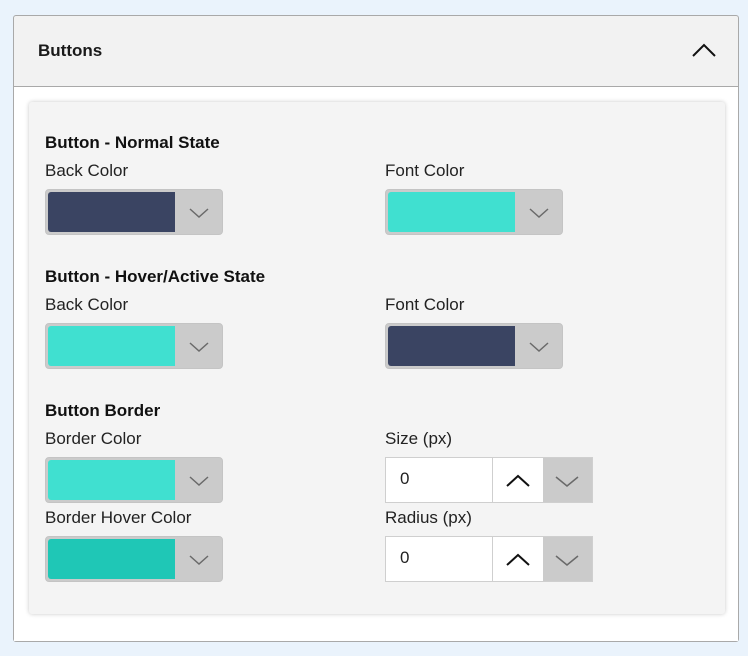 The image size is (748, 656). I want to click on normal-back-color-picker, so click(134, 212).